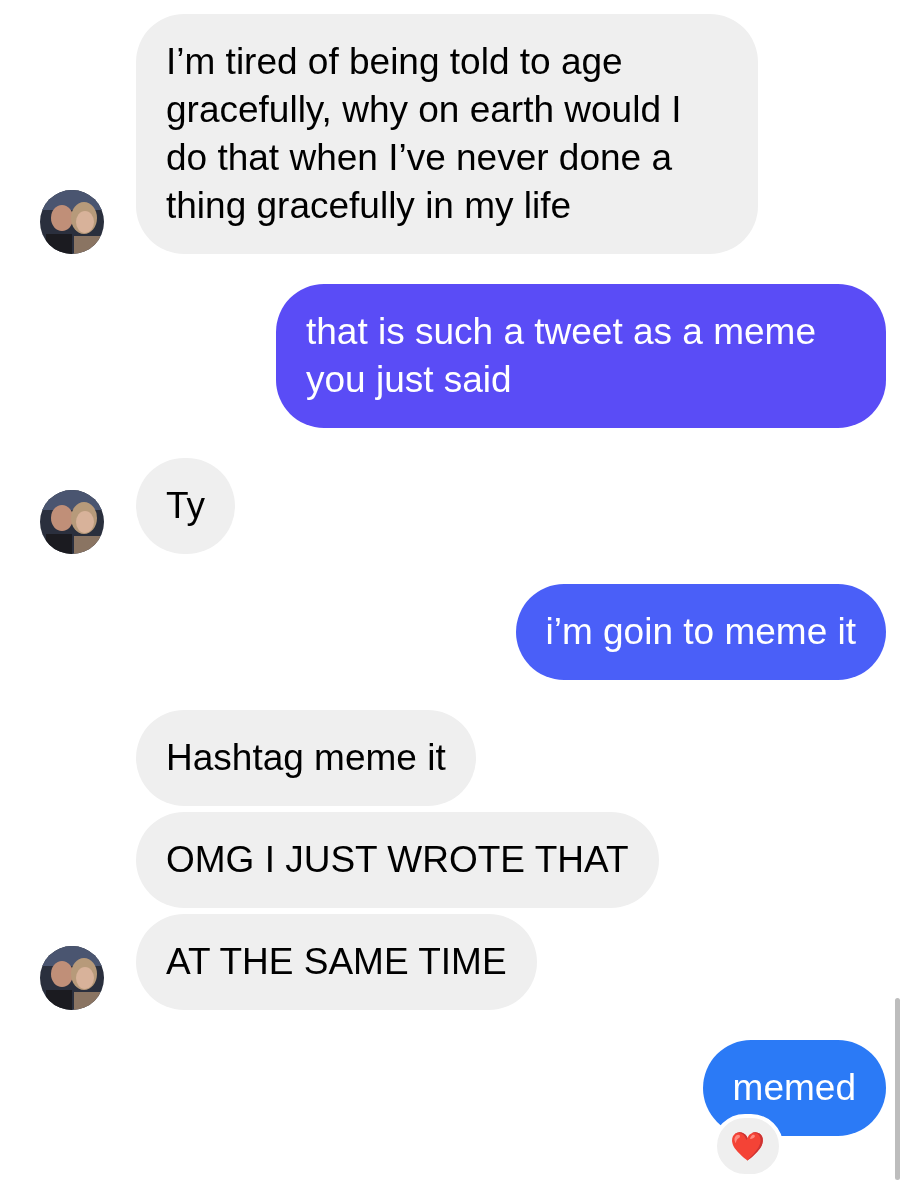 This screenshot has height=1200, width=906. What do you see at coordinates (581, 356) in the screenshot?
I see `message-bubble: that is such a tweet as a meme you just said` at bounding box center [581, 356].